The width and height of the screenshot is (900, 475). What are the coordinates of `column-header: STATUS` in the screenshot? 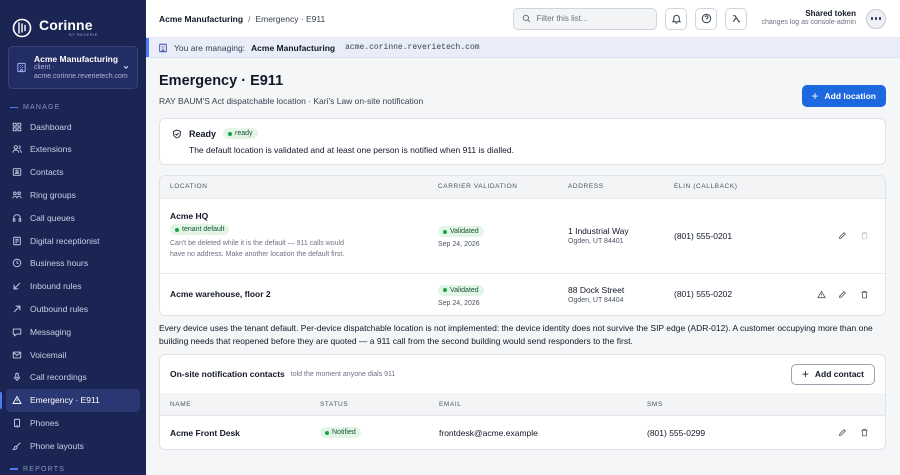 It's located at (369, 404).